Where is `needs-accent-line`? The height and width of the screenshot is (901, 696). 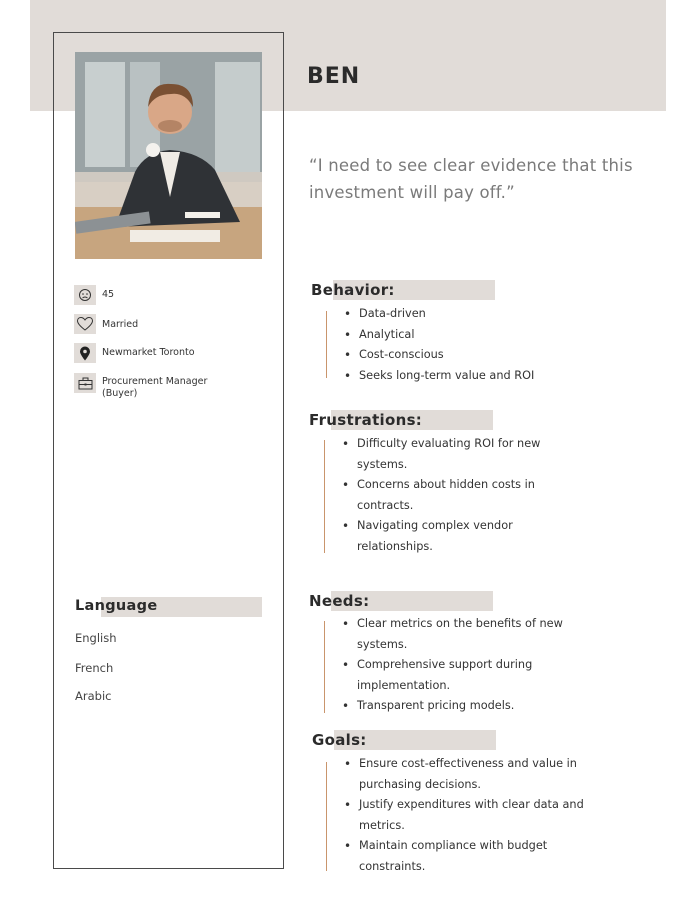 needs-accent-line is located at coordinates (324, 667).